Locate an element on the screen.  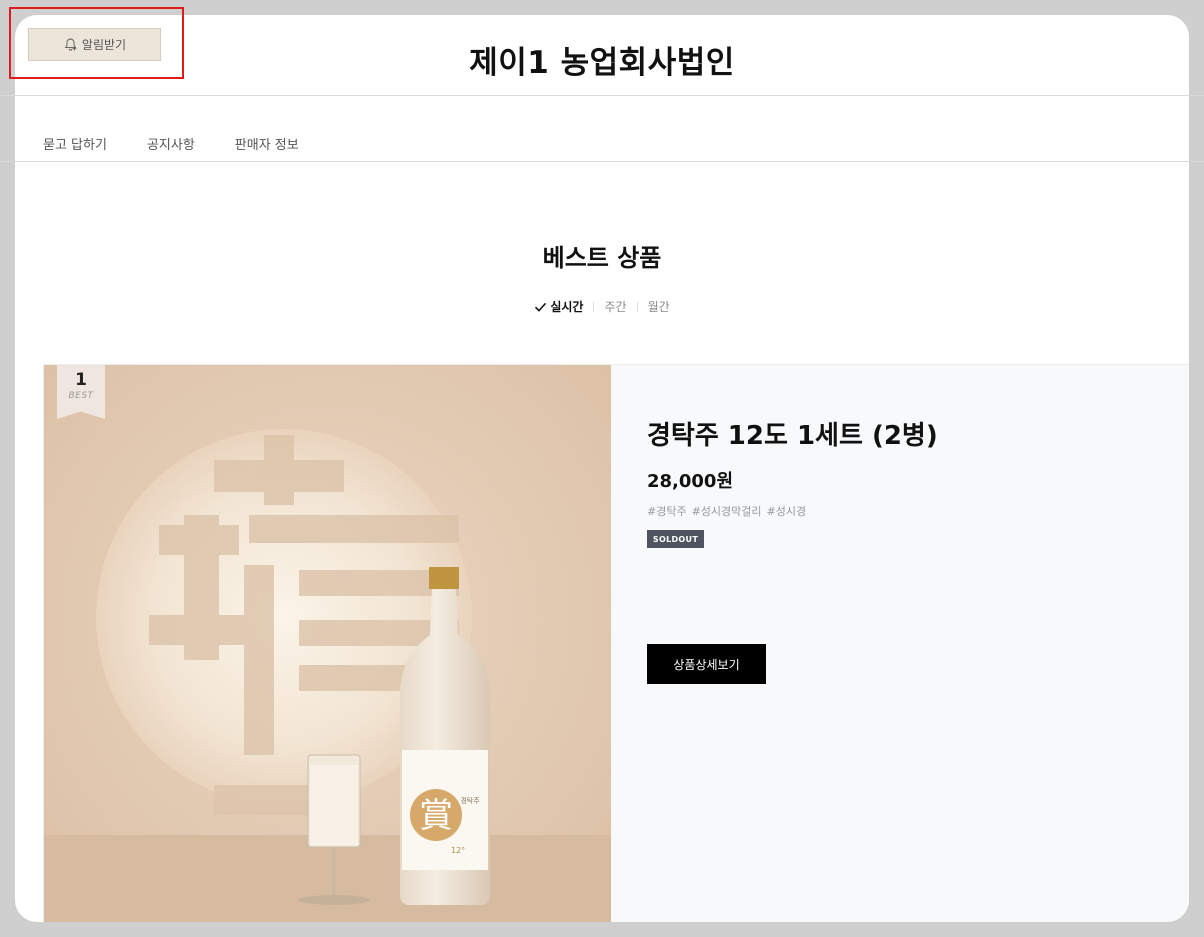
tab-weekly-label: 주간 is located at coordinates (615, 307).